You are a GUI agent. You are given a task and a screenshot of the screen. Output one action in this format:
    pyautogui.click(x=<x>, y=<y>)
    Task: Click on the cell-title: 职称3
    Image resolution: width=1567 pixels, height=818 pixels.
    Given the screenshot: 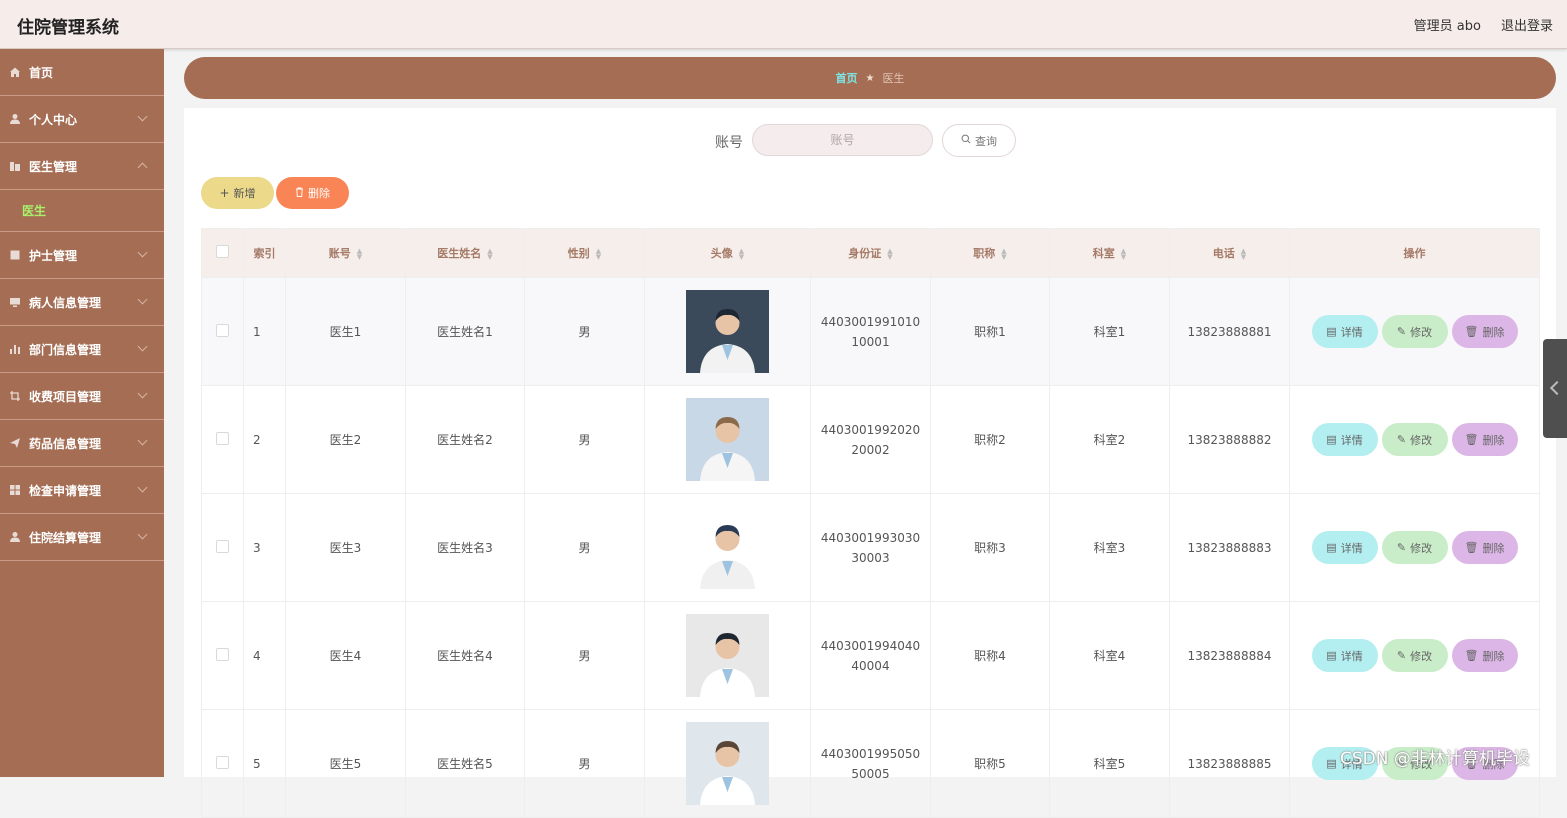 What is the action you would take?
    pyautogui.click(x=990, y=547)
    